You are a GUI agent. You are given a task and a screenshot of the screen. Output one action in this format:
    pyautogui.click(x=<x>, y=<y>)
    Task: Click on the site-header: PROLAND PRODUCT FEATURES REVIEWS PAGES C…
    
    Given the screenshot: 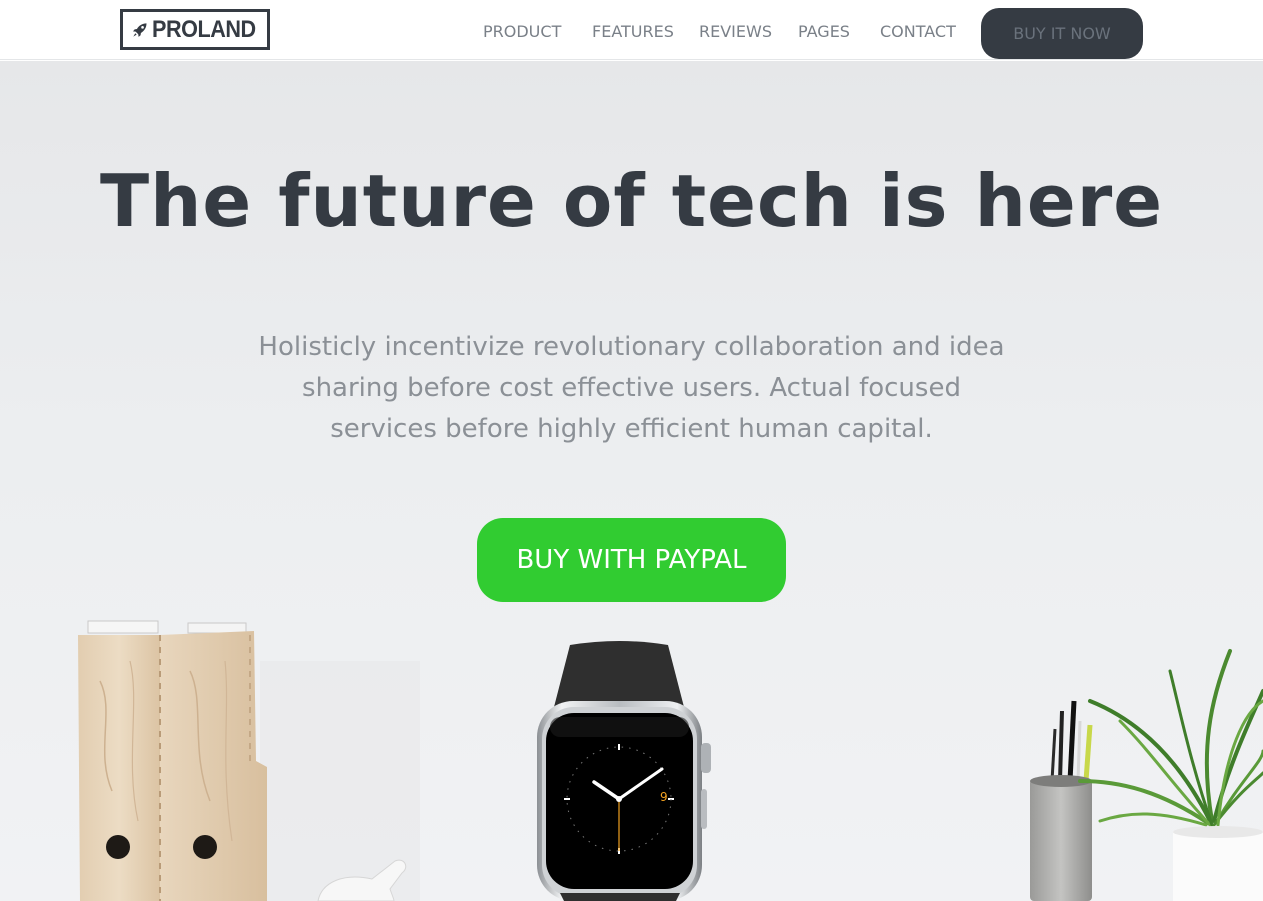 What is the action you would take?
    pyautogui.click(x=631, y=30)
    